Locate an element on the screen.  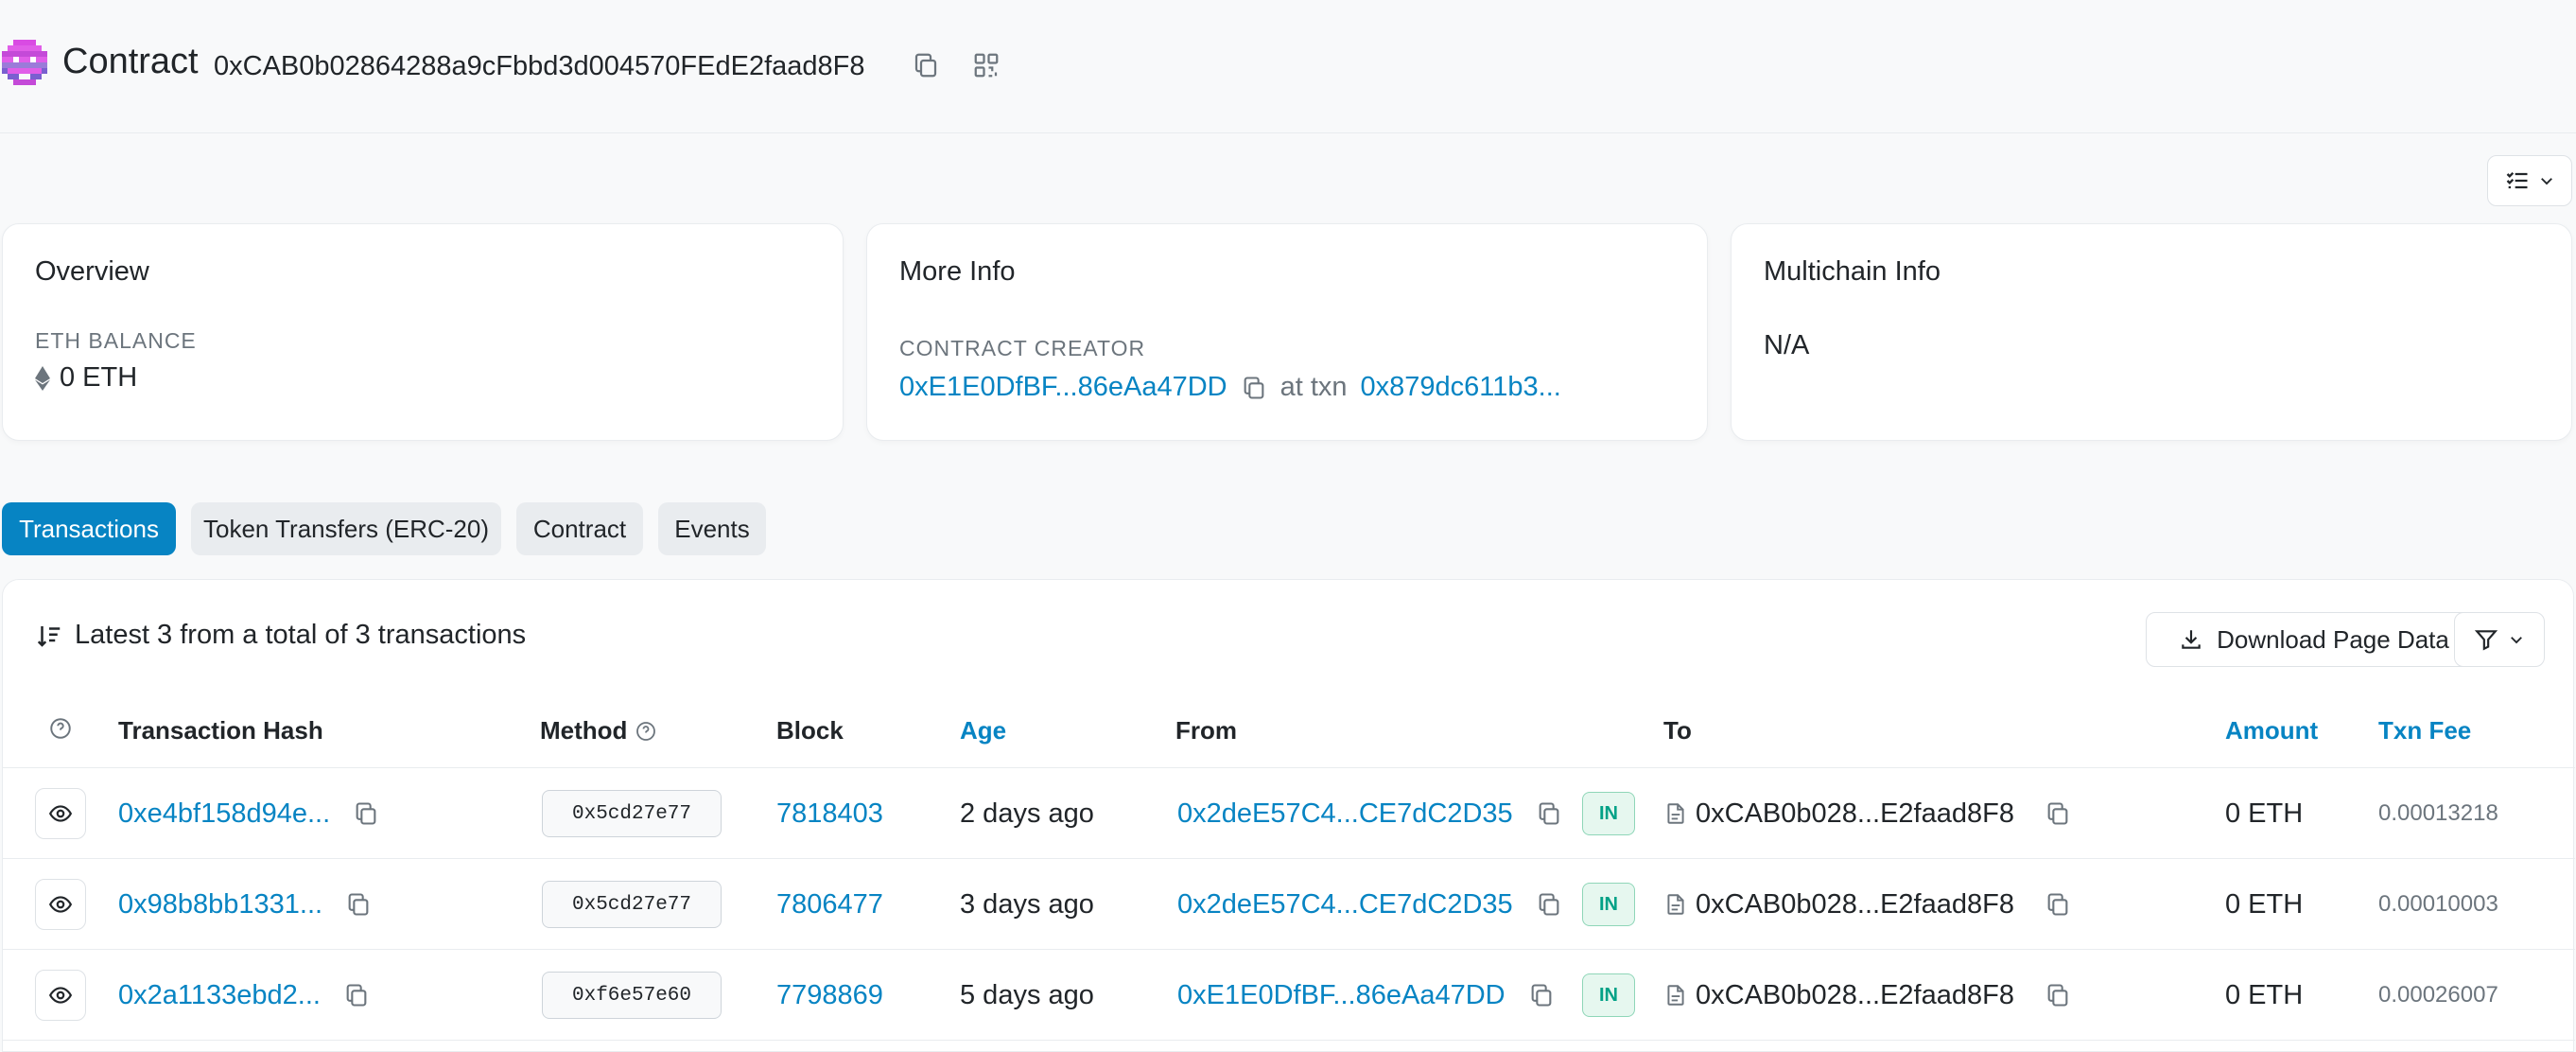
download-page-data-button: Download Page Data is located at coordinates (2314, 639).